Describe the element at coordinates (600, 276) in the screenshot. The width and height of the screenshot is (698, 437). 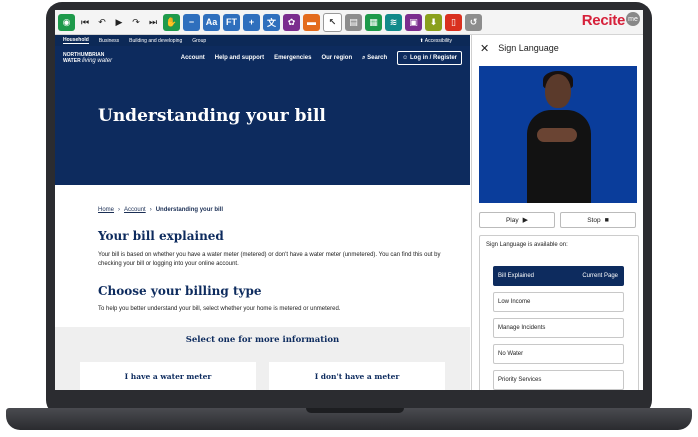
I see `current-page-badge: Current Page` at that location.